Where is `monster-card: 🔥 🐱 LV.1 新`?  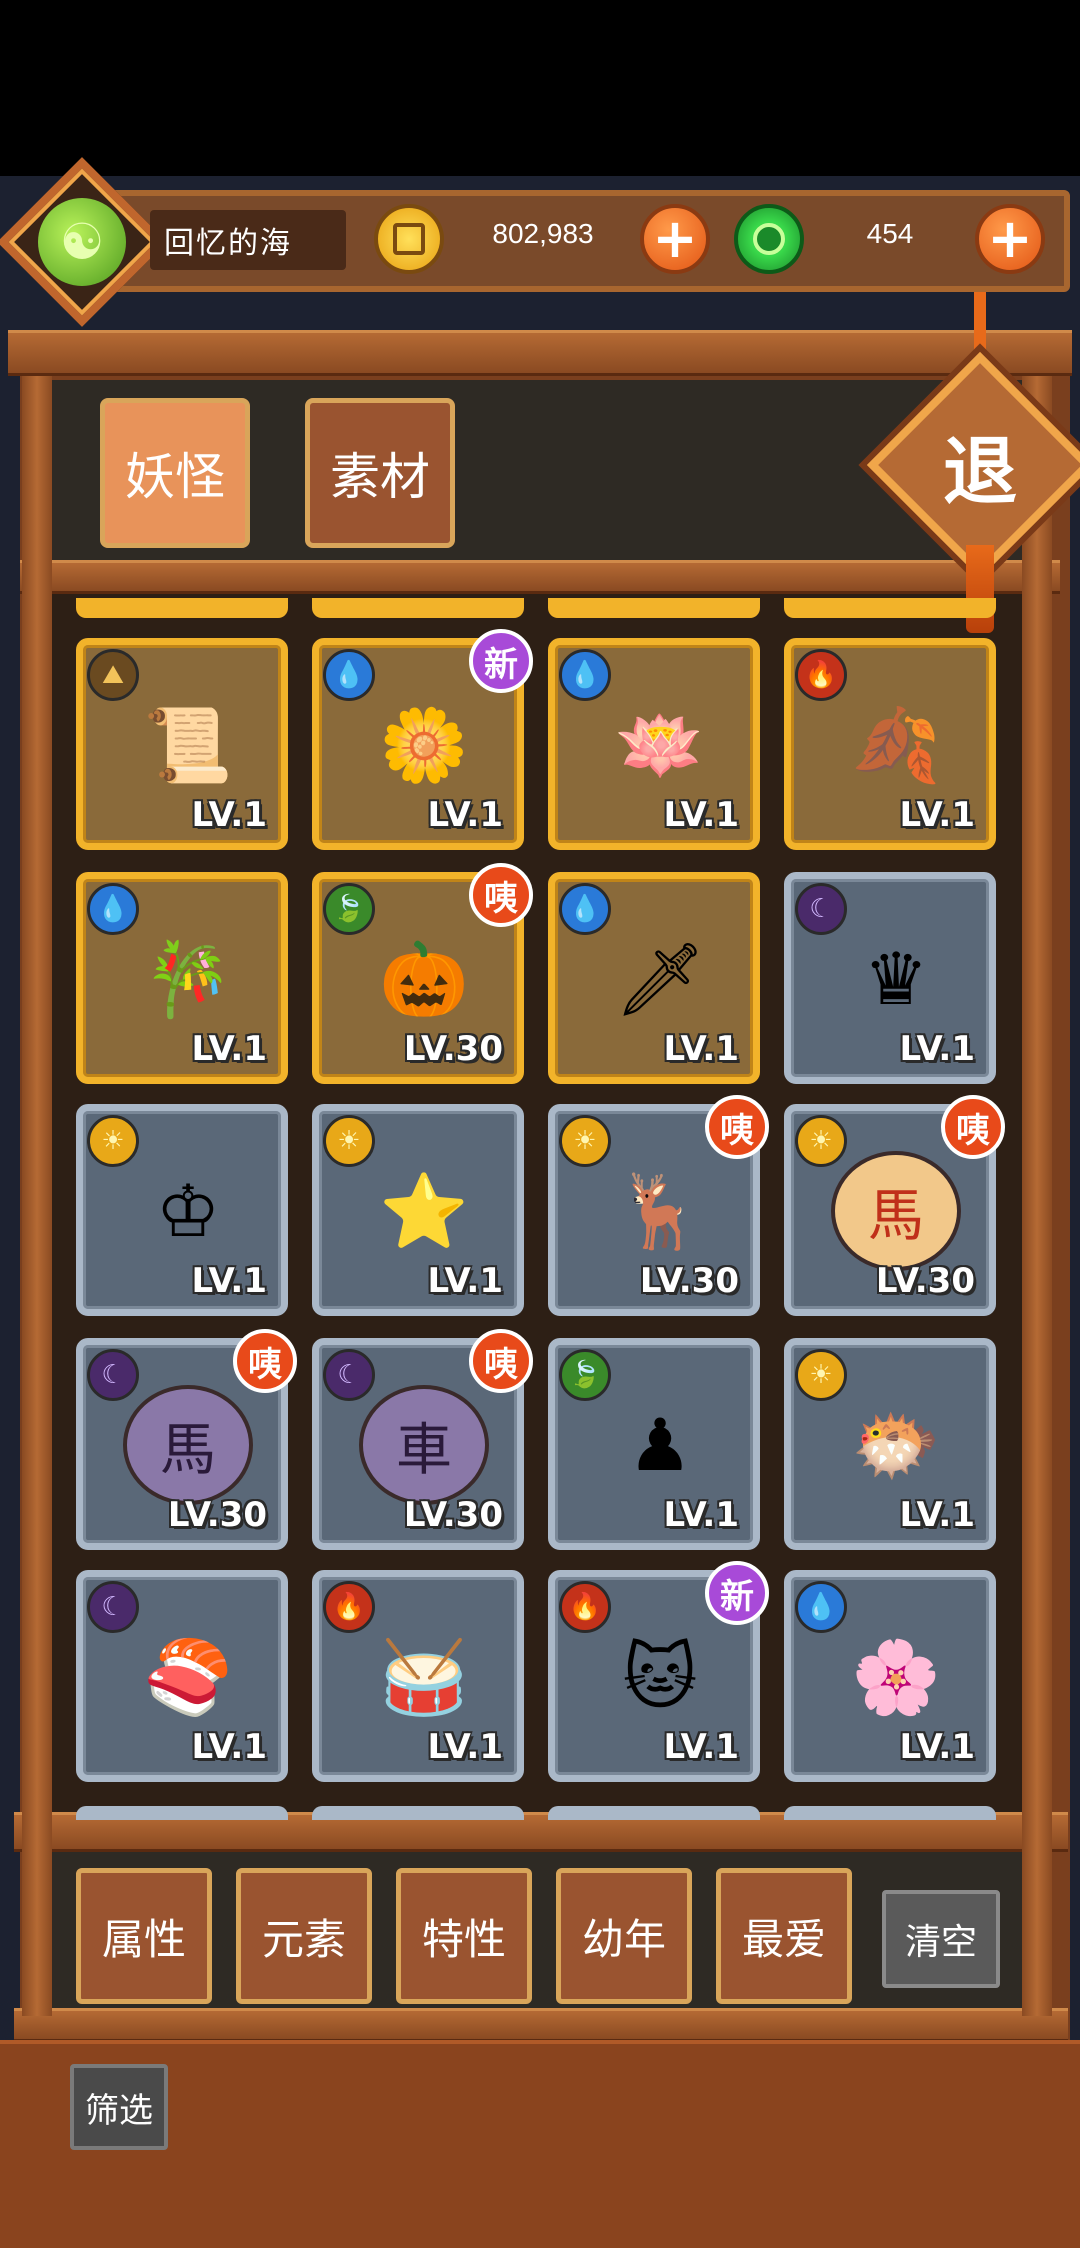
monster-card: 🔥 🐱 LV.1 新 is located at coordinates (658, 1671).